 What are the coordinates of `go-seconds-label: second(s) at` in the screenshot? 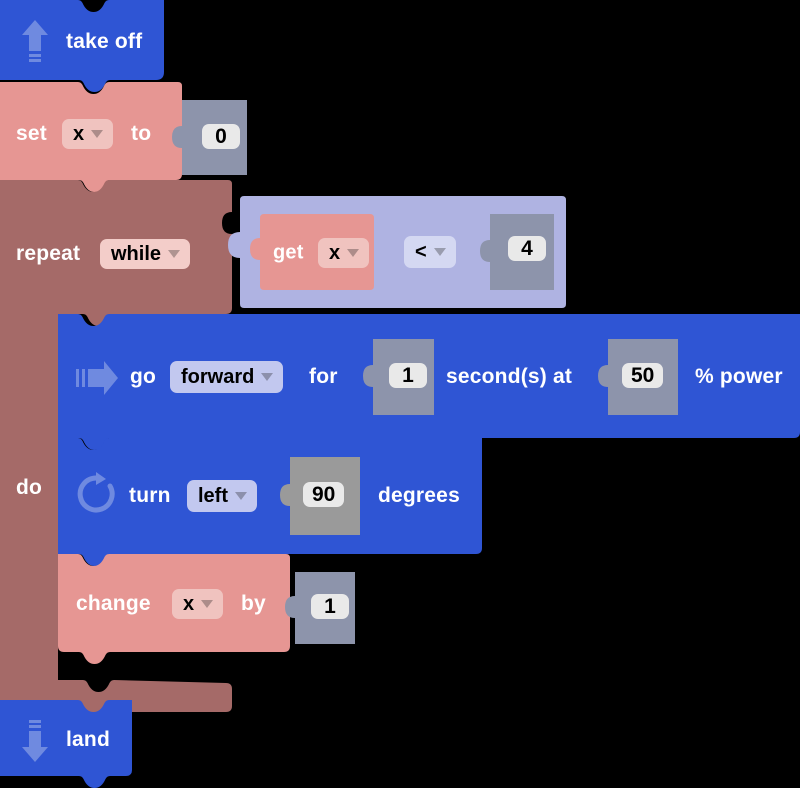 It's located at (509, 376).